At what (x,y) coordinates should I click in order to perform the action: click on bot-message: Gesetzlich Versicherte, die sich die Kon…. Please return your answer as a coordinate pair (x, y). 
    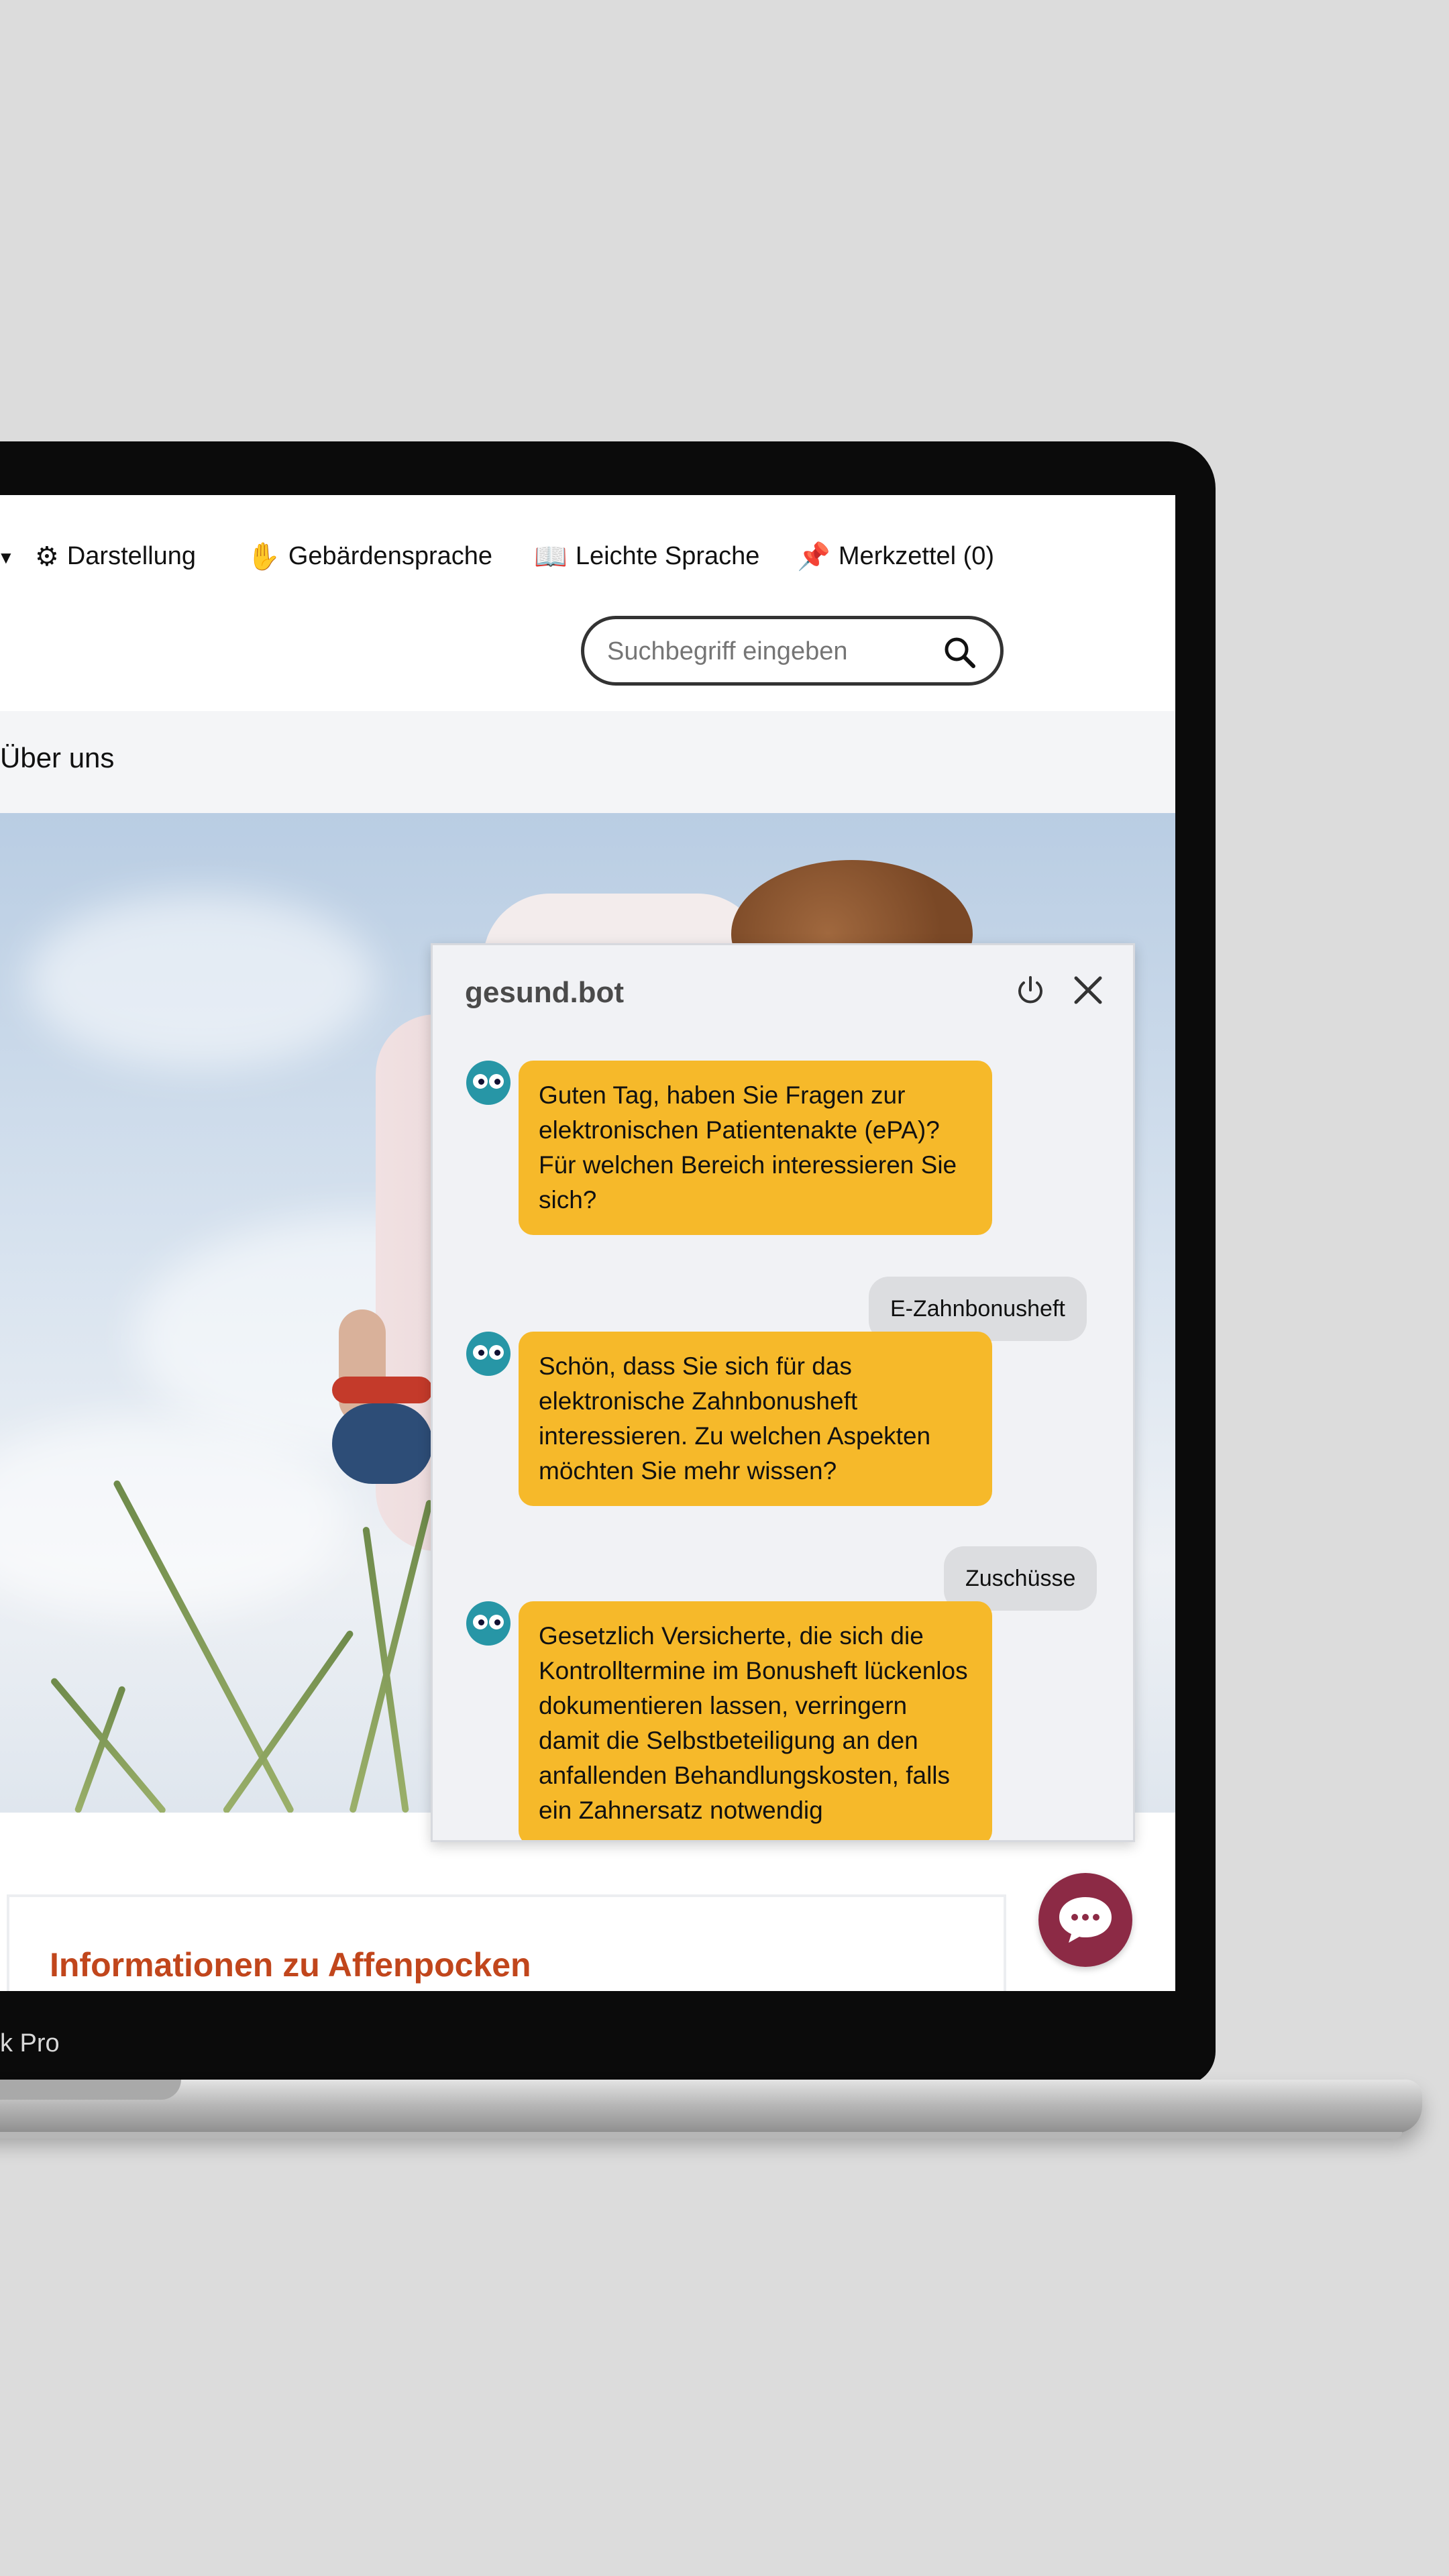
    Looking at the image, I should click on (755, 1720).